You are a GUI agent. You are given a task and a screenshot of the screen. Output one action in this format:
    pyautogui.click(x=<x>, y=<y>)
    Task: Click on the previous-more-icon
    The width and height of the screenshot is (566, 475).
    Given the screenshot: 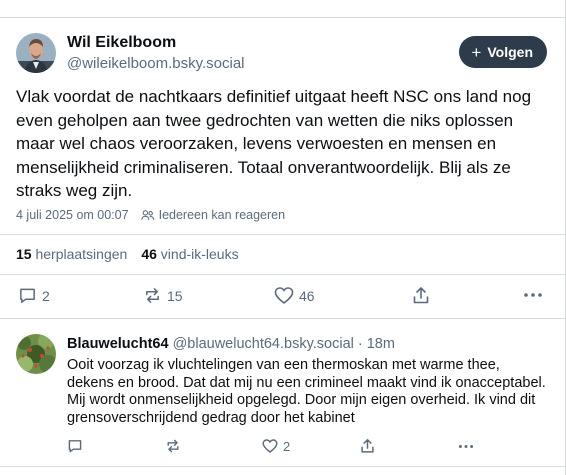 What is the action you would take?
    pyautogui.click(x=531, y=2)
    